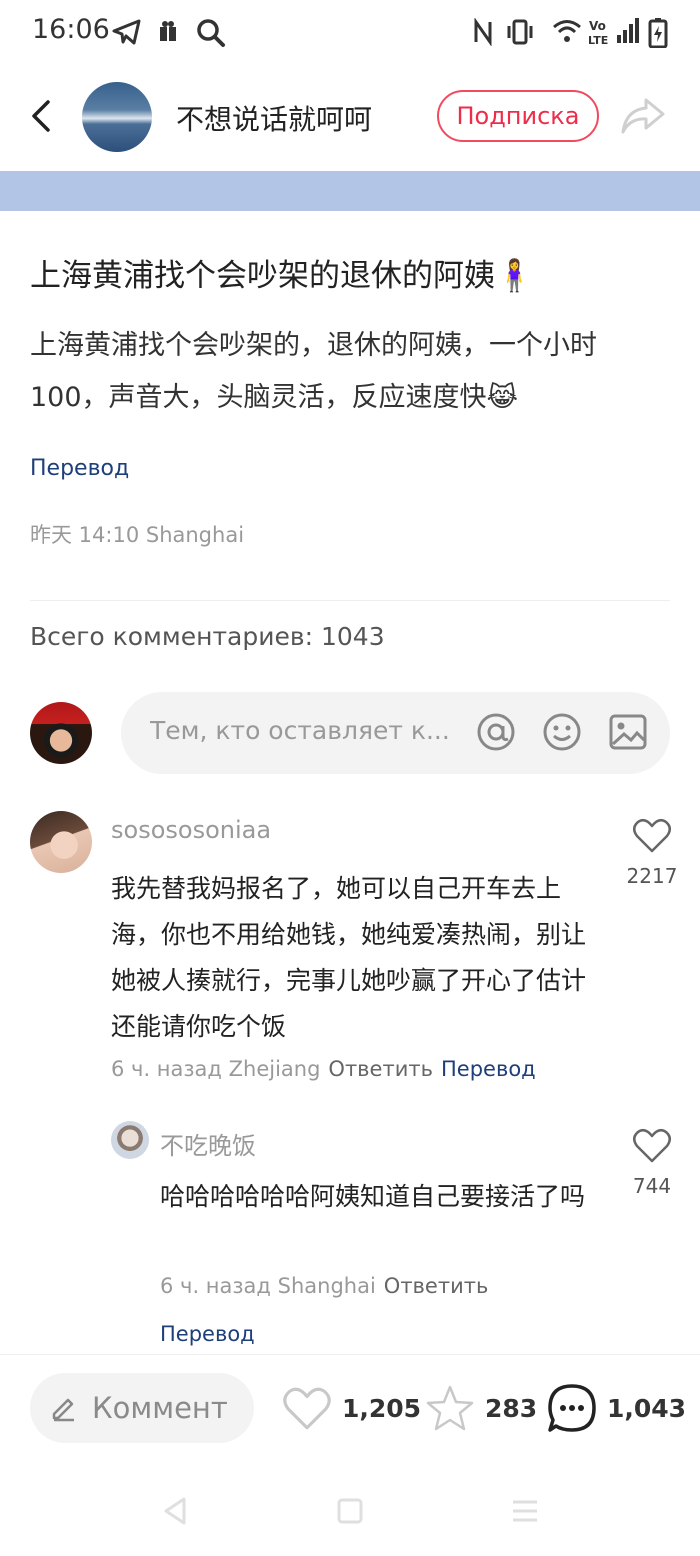 Image resolution: width=700 pixels, height=1556 pixels. I want to click on at-icon, so click(496, 732).